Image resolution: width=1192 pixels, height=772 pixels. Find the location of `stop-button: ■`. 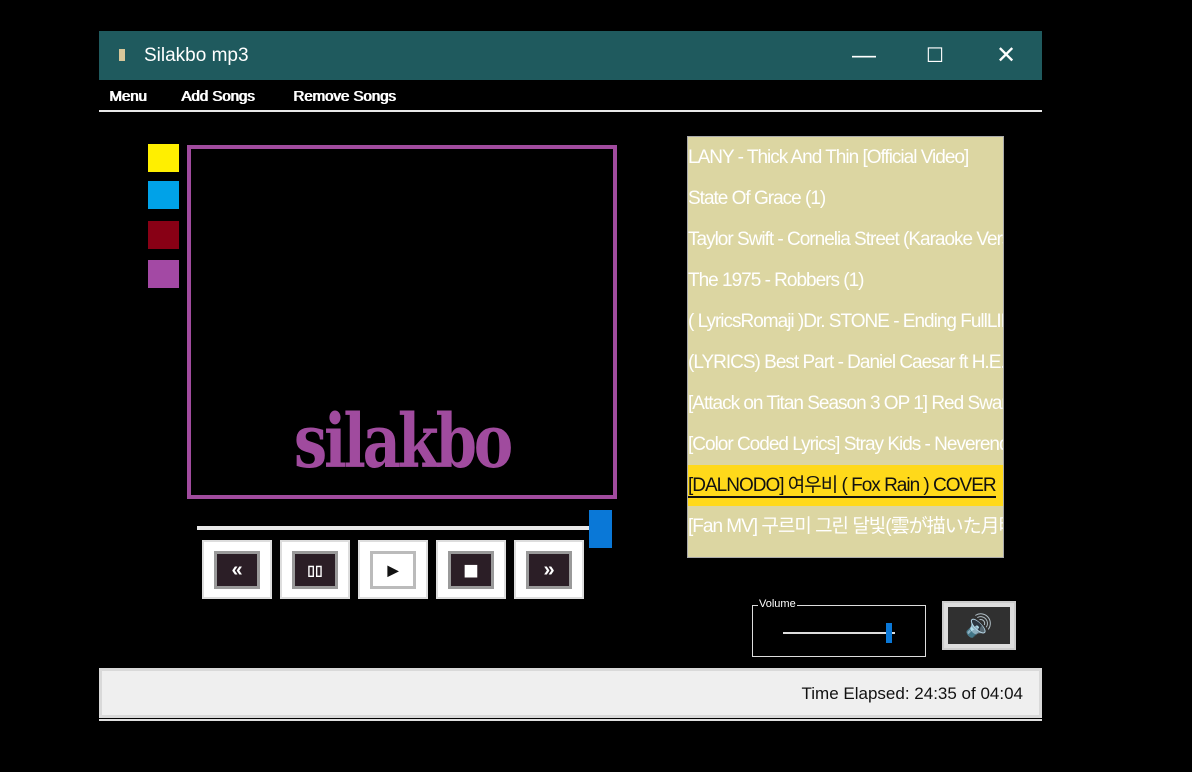

stop-button: ■ is located at coordinates (471, 569).